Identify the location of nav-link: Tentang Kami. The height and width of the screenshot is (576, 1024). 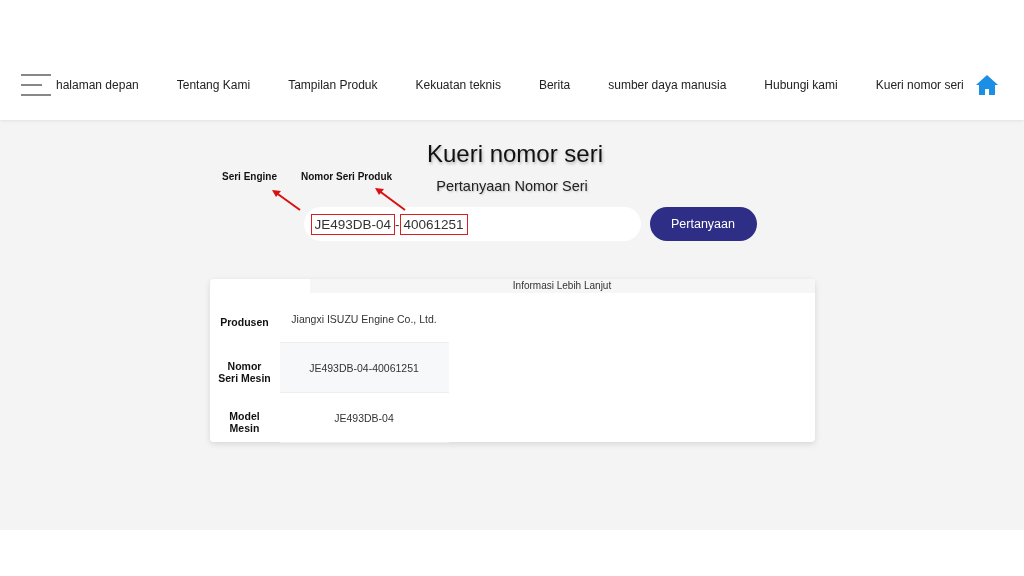
(213, 85).